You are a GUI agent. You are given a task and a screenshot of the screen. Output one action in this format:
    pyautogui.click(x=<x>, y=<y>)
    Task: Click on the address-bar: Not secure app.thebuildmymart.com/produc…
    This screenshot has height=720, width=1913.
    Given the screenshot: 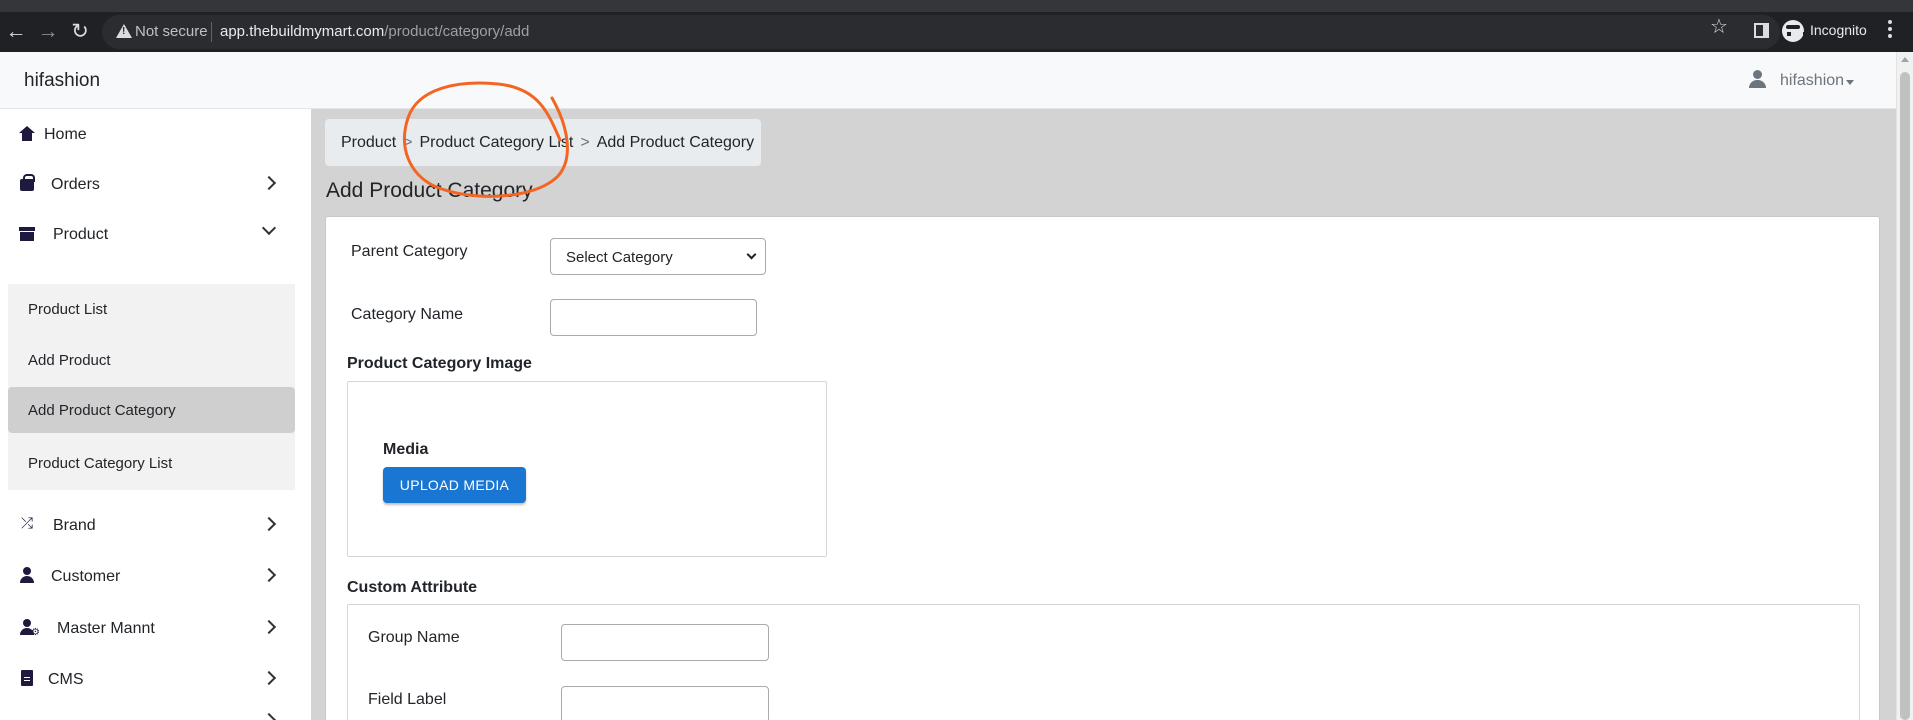 What is the action you would take?
    pyautogui.click(x=941, y=32)
    